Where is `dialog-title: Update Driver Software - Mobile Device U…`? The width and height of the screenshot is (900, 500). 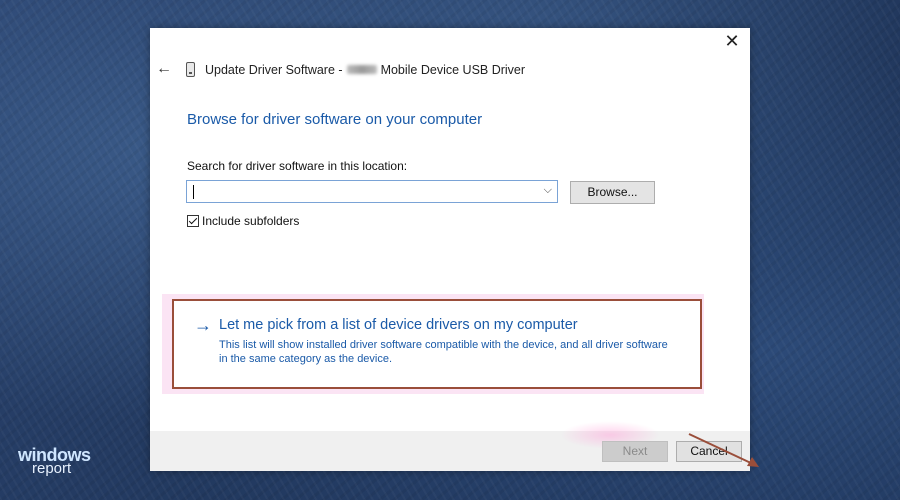
dialog-title: Update Driver Software - Mobile Device U… is located at coordinates (355, 69).